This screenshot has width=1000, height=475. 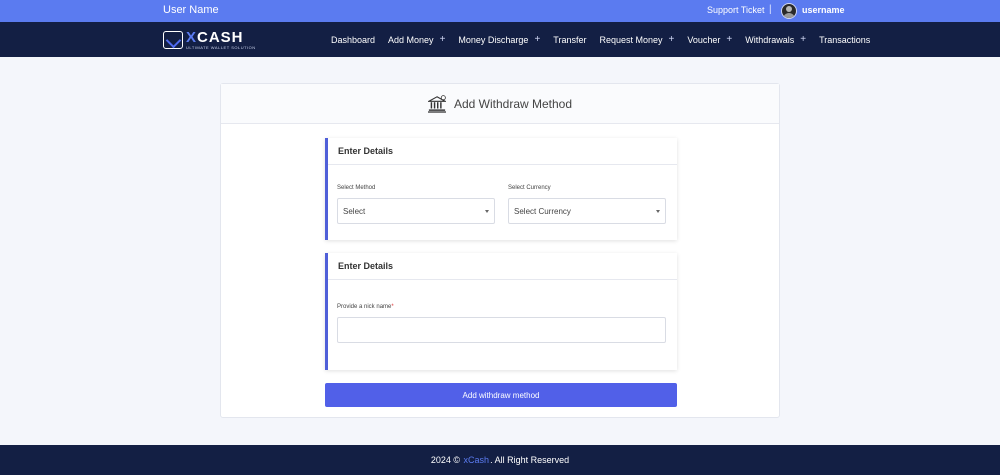 I want to click on footer-brand-link: xCash, so click(x=477, y=460).